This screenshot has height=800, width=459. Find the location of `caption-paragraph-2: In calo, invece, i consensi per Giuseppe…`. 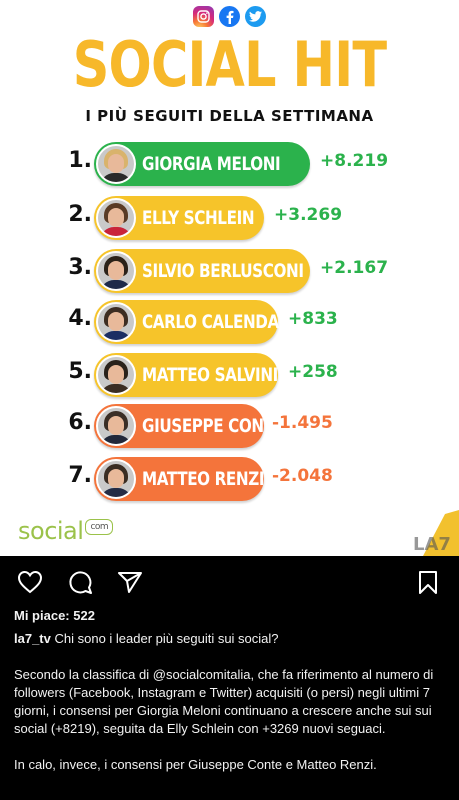

caption-paragraph-2: In calo, invece, i consensi per Giuseppe… is located at coordinates (195, 764).